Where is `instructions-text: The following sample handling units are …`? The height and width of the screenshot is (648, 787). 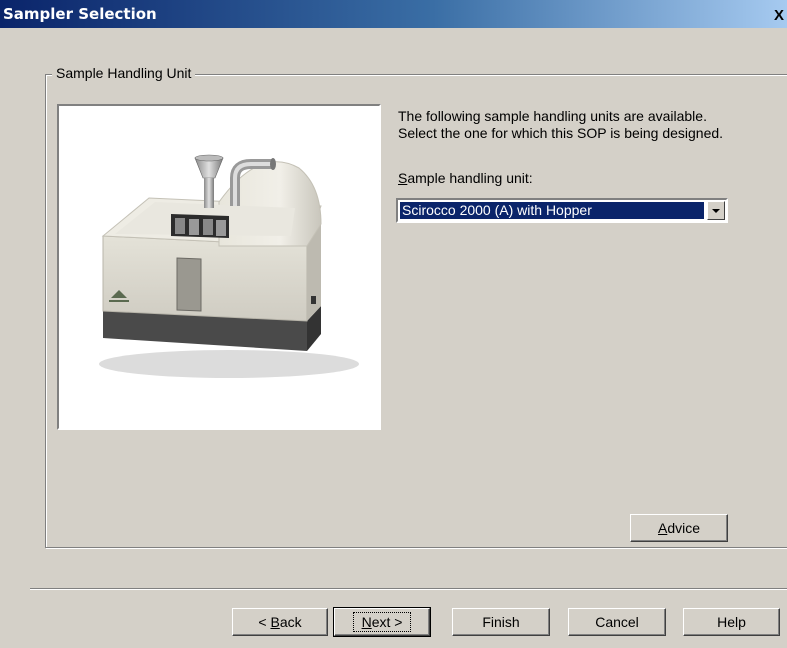
instructions-text: The following sample handling units are … is located at coordinates (573, 125).